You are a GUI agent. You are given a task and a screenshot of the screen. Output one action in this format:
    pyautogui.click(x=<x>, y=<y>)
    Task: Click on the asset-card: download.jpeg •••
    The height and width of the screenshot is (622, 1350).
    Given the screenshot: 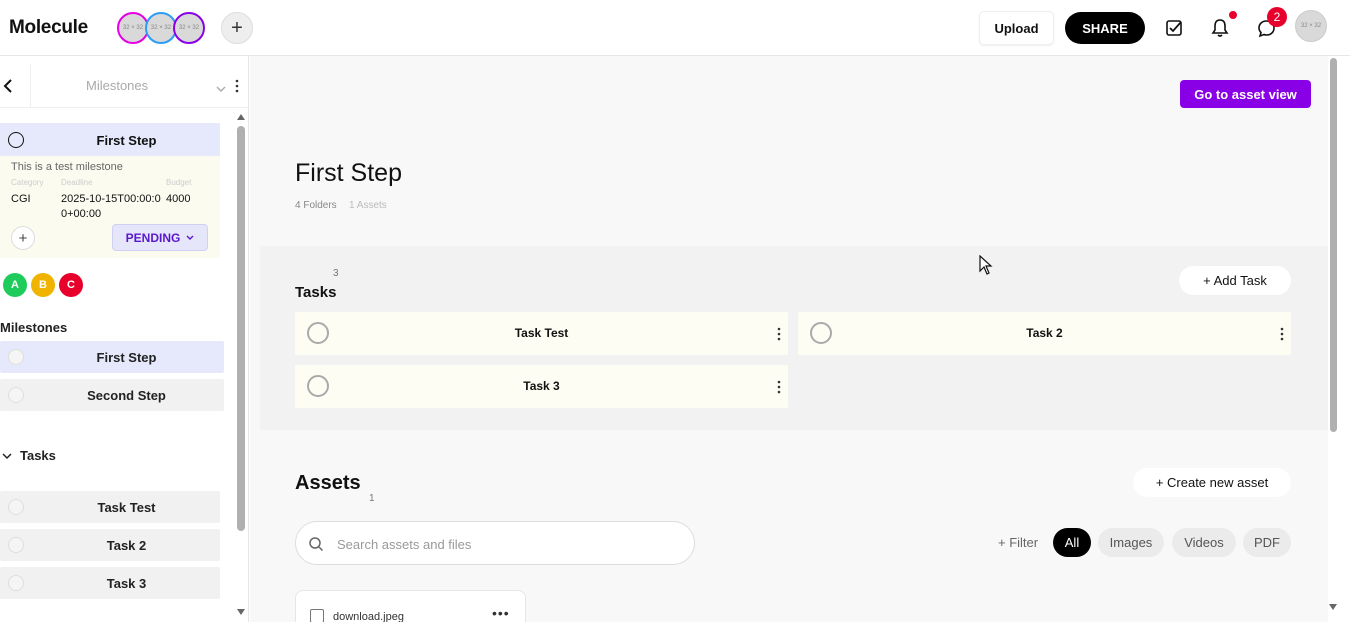 What is the action you would take?
    pyautogui.click(x=410, y=606)
    